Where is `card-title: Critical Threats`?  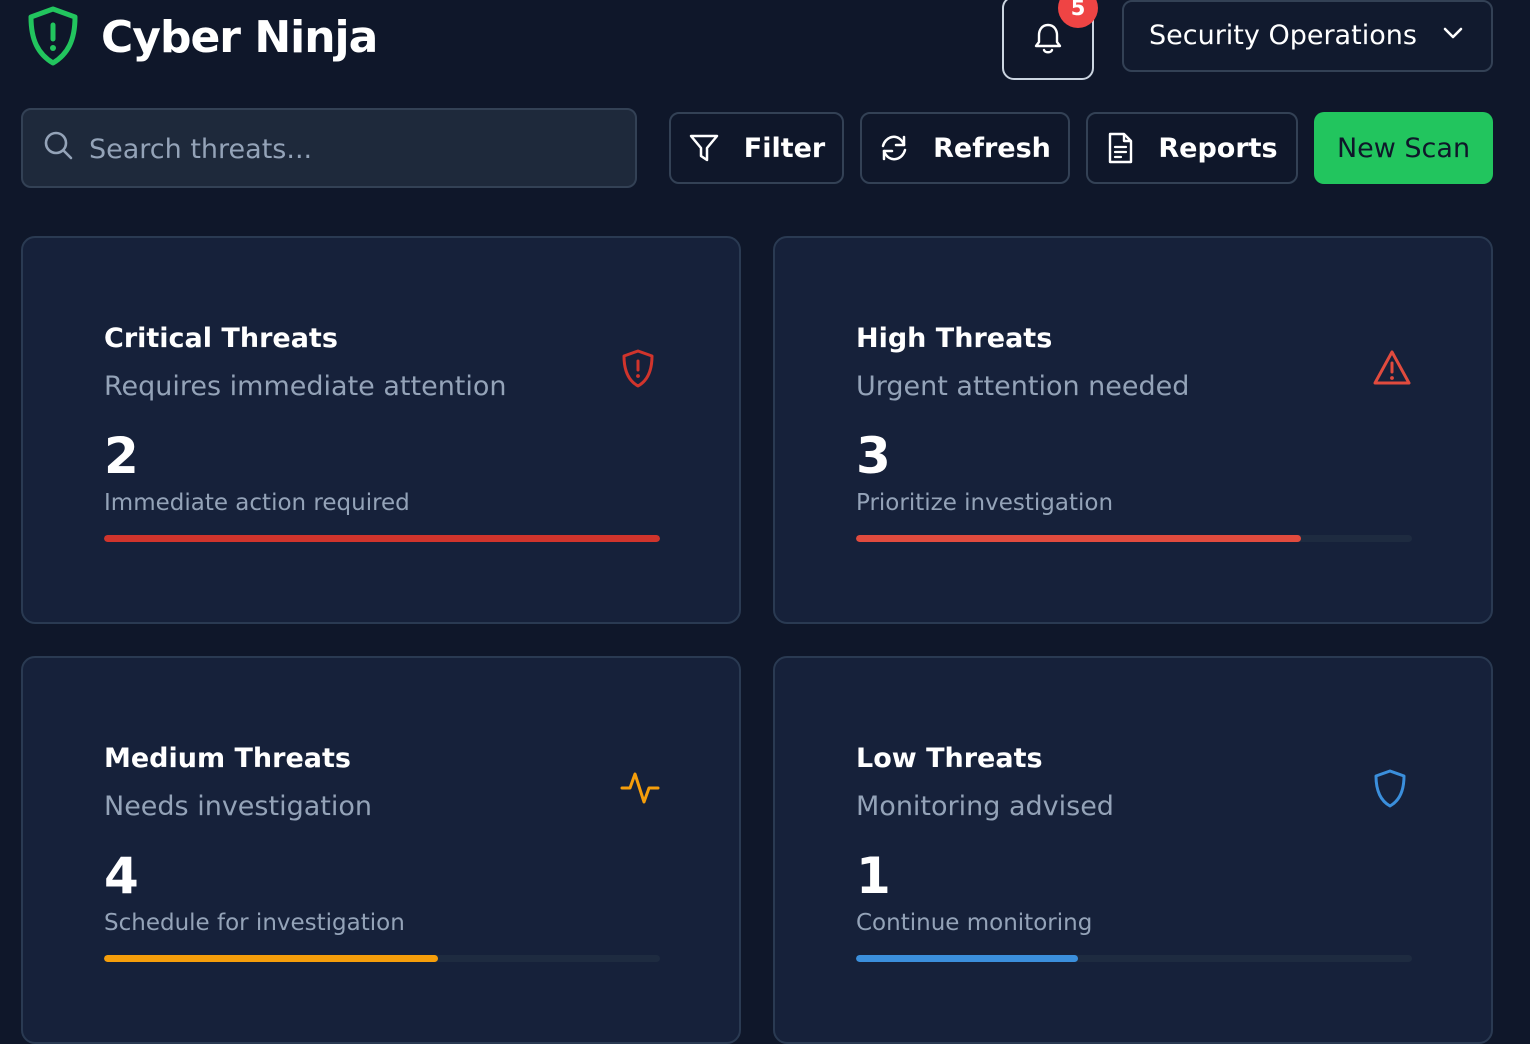
card-title: Critical Threats is located at coordinates (221, 338).